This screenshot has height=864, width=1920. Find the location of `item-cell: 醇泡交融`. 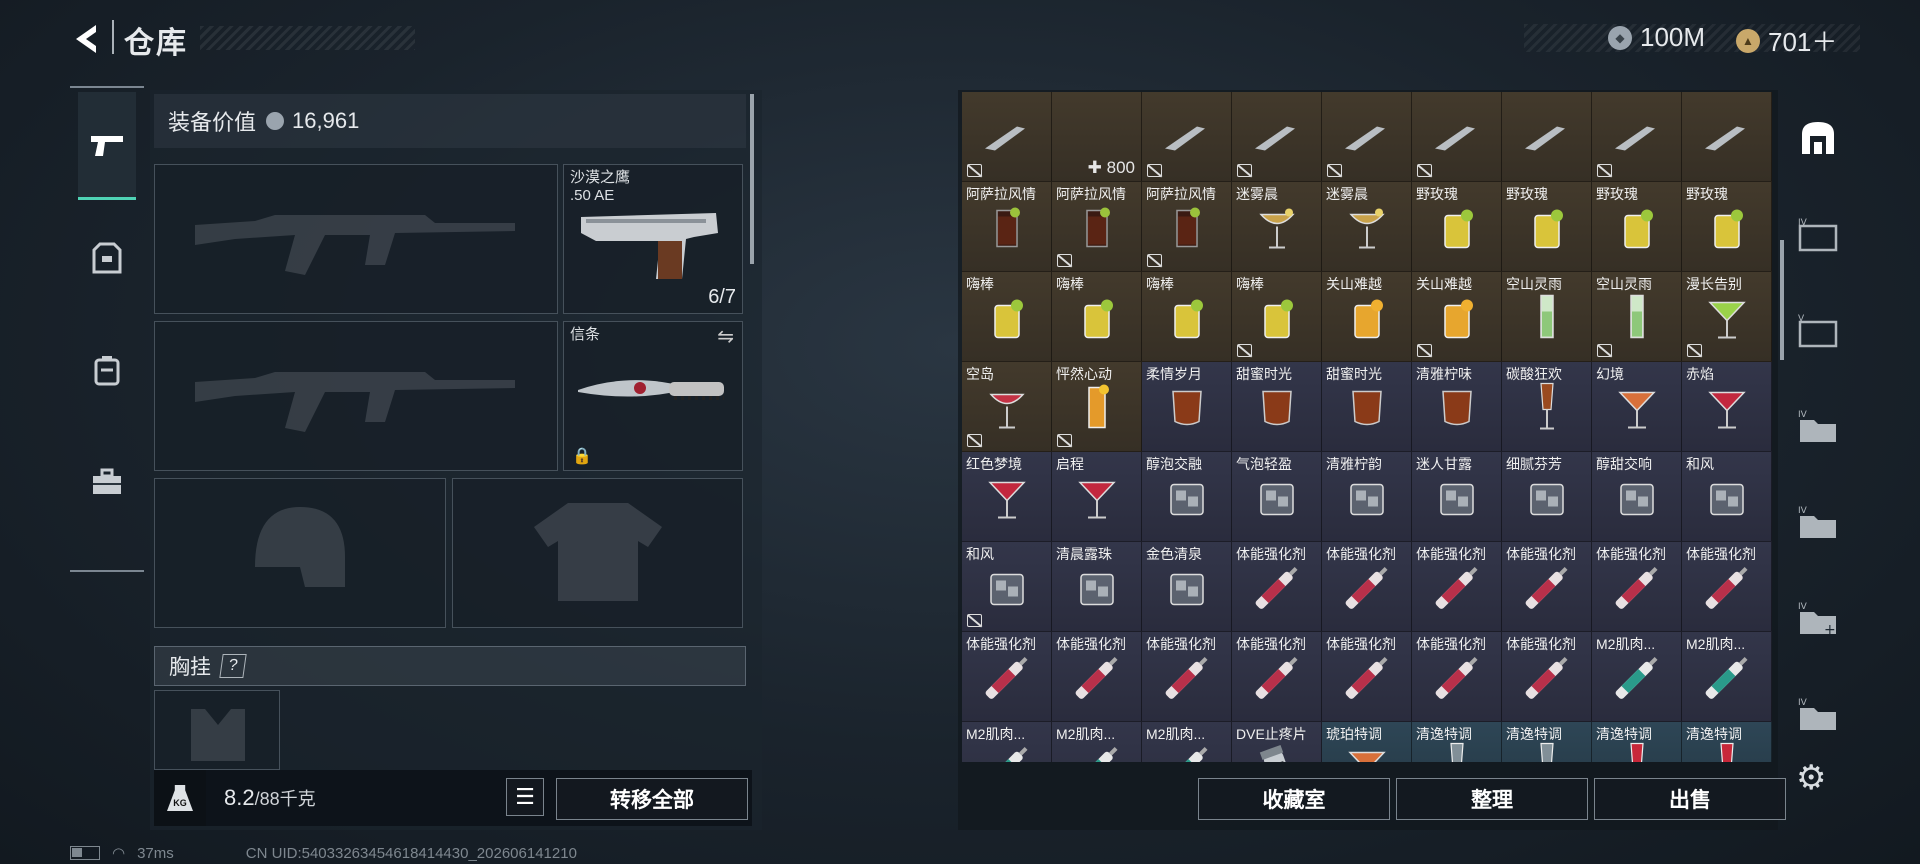

item-cell: 醇泡交融 is located at coordinates (1187, 497).